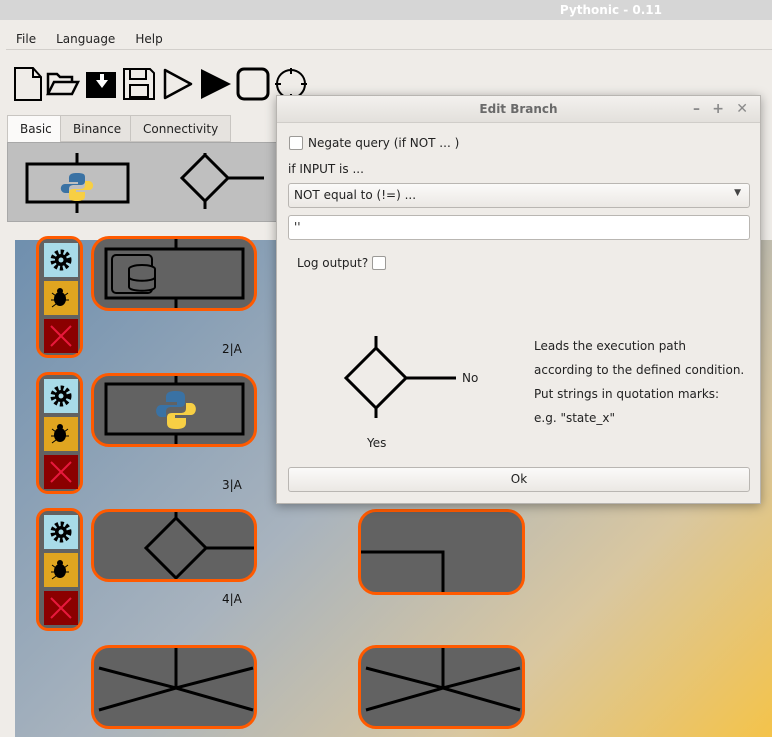 The width and height of the screenshot is (772, 737). I want to click on menu-file: File, so click(26, 38).